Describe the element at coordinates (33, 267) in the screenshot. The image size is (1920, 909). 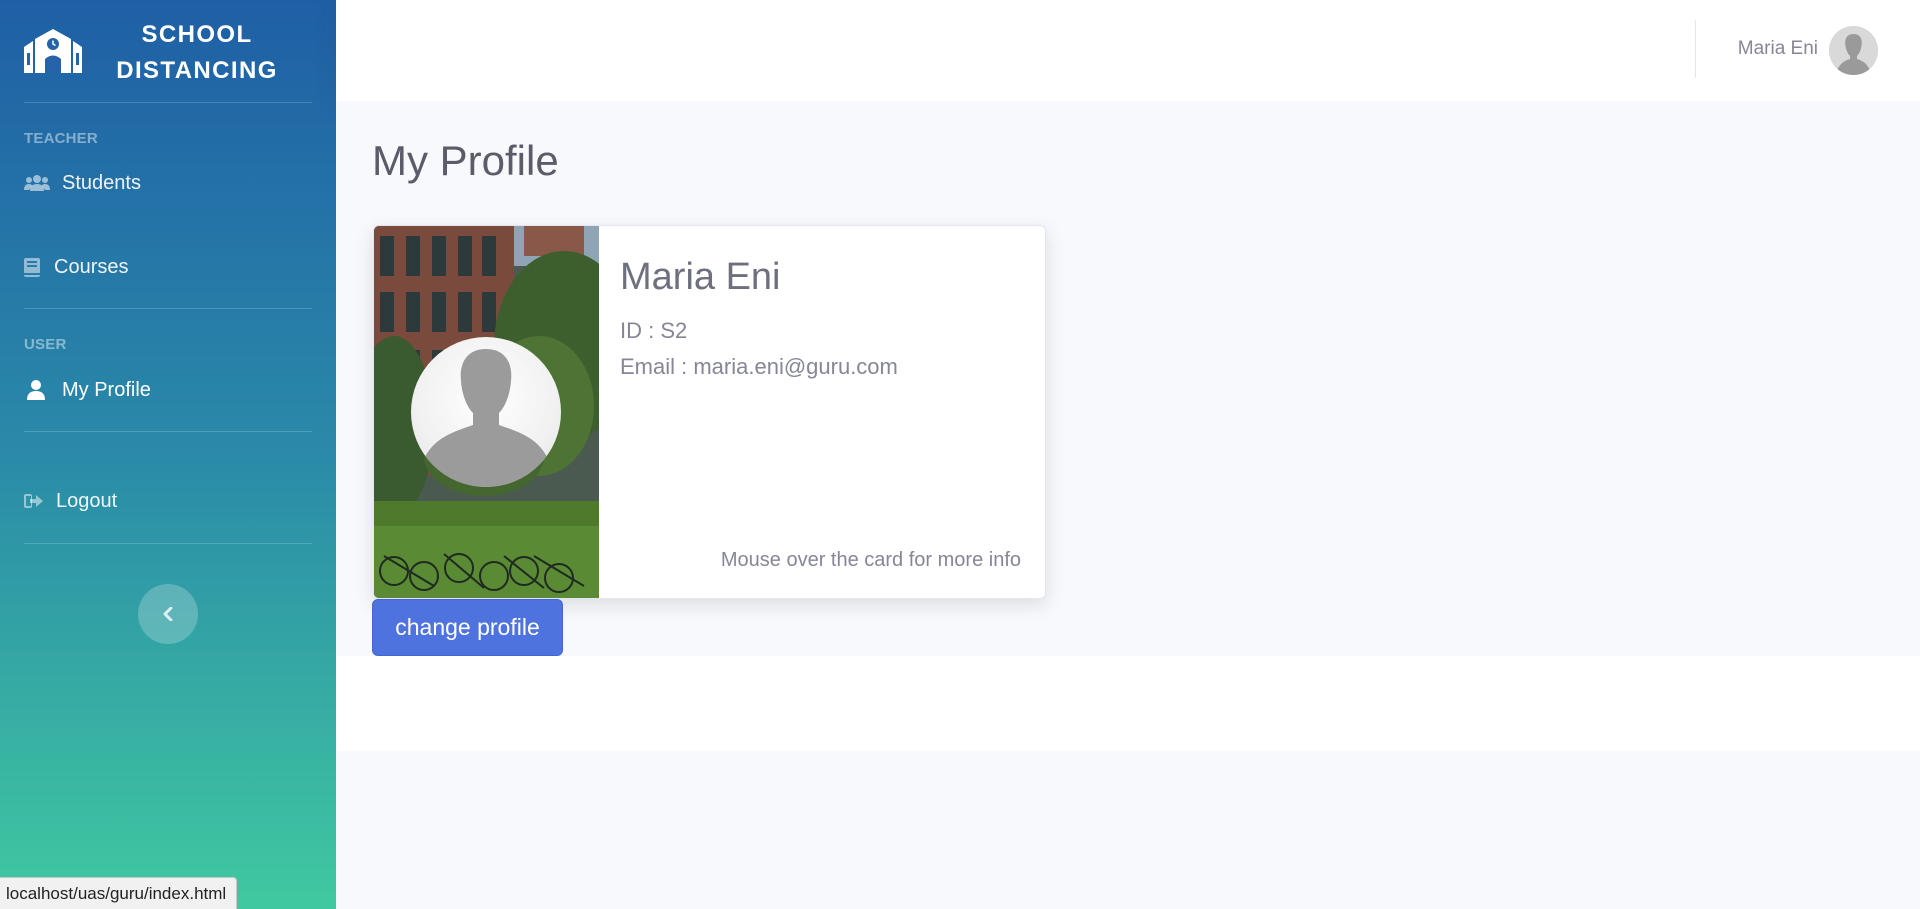
I see `book-icon` at that location.